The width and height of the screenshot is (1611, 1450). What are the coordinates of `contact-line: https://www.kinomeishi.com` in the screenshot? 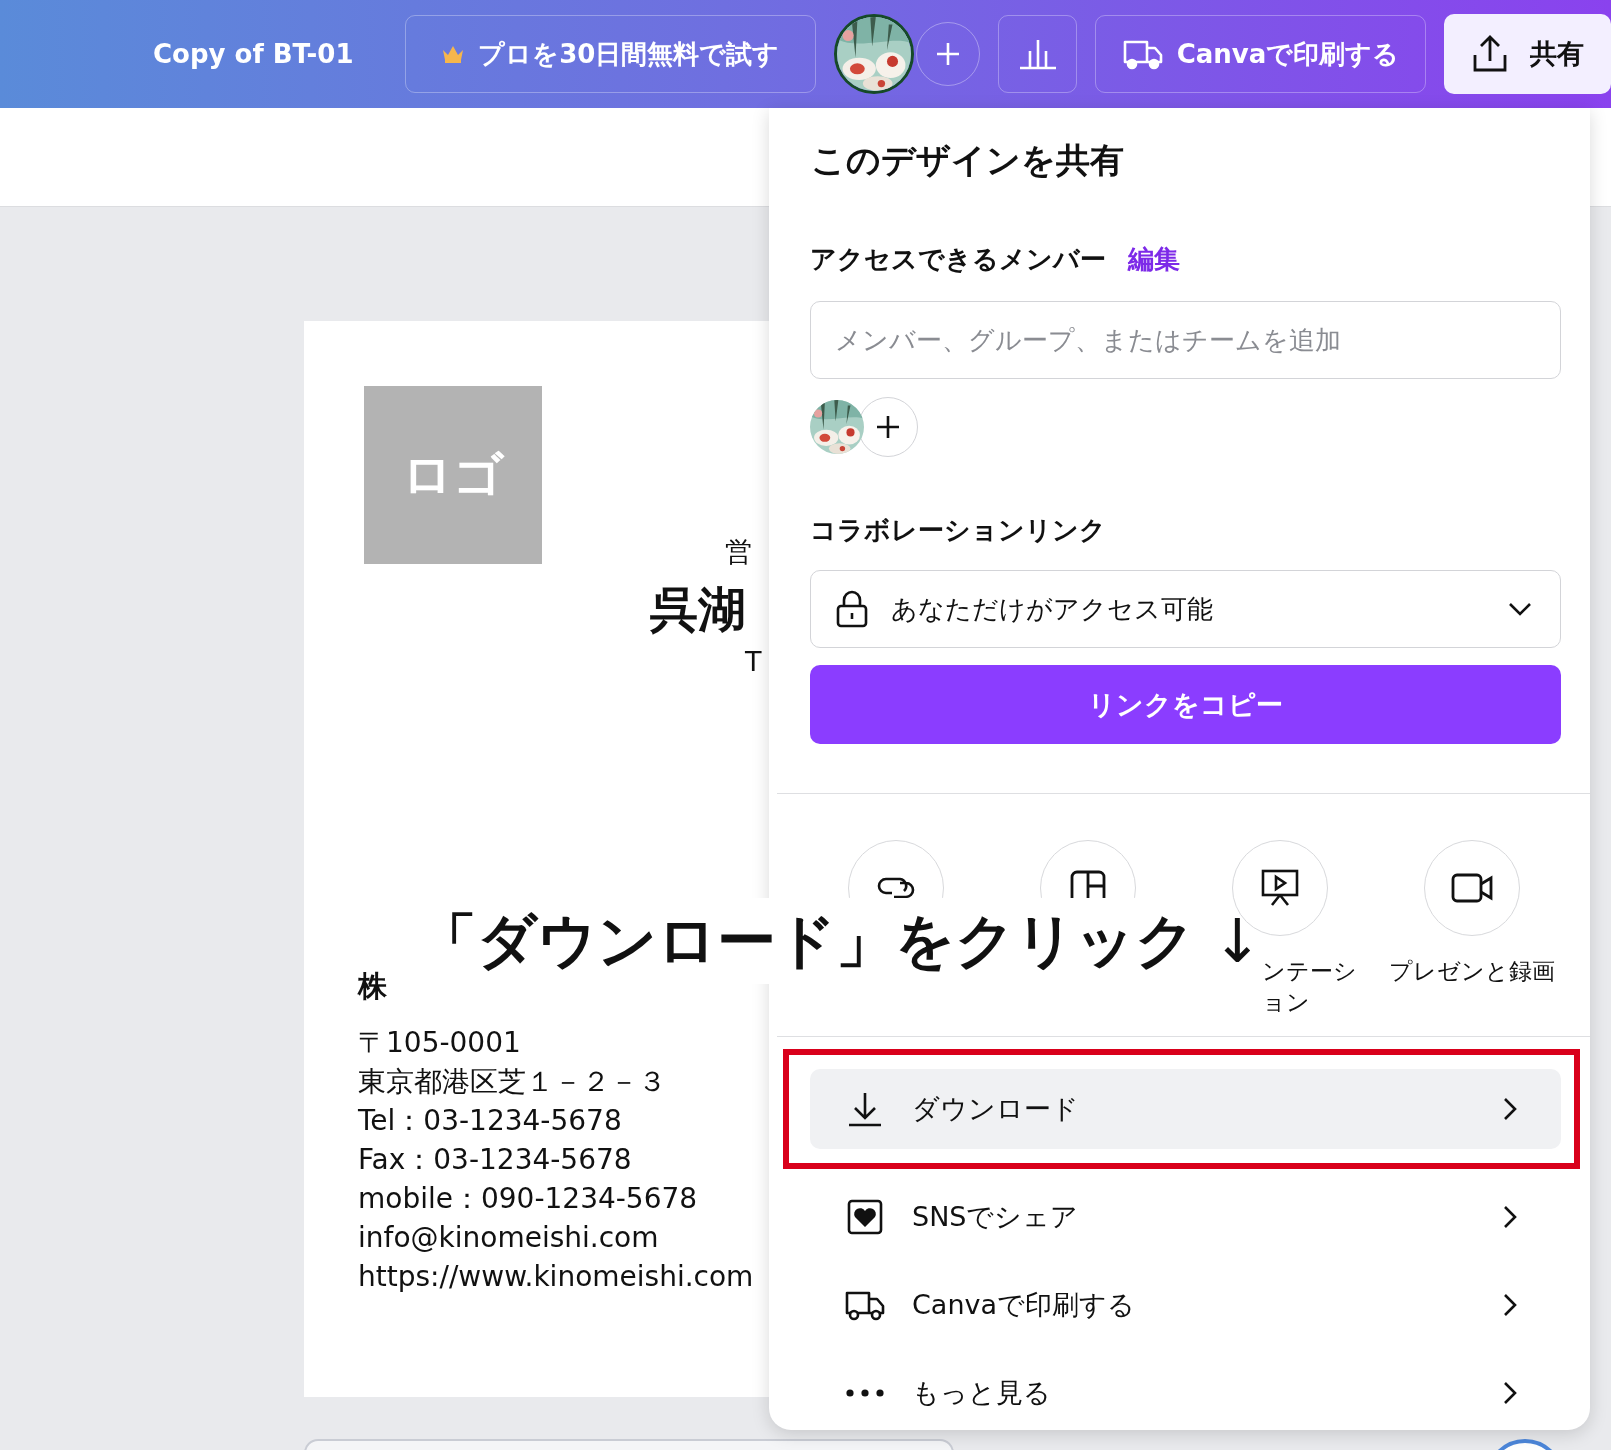 It's located at (556, 1277).